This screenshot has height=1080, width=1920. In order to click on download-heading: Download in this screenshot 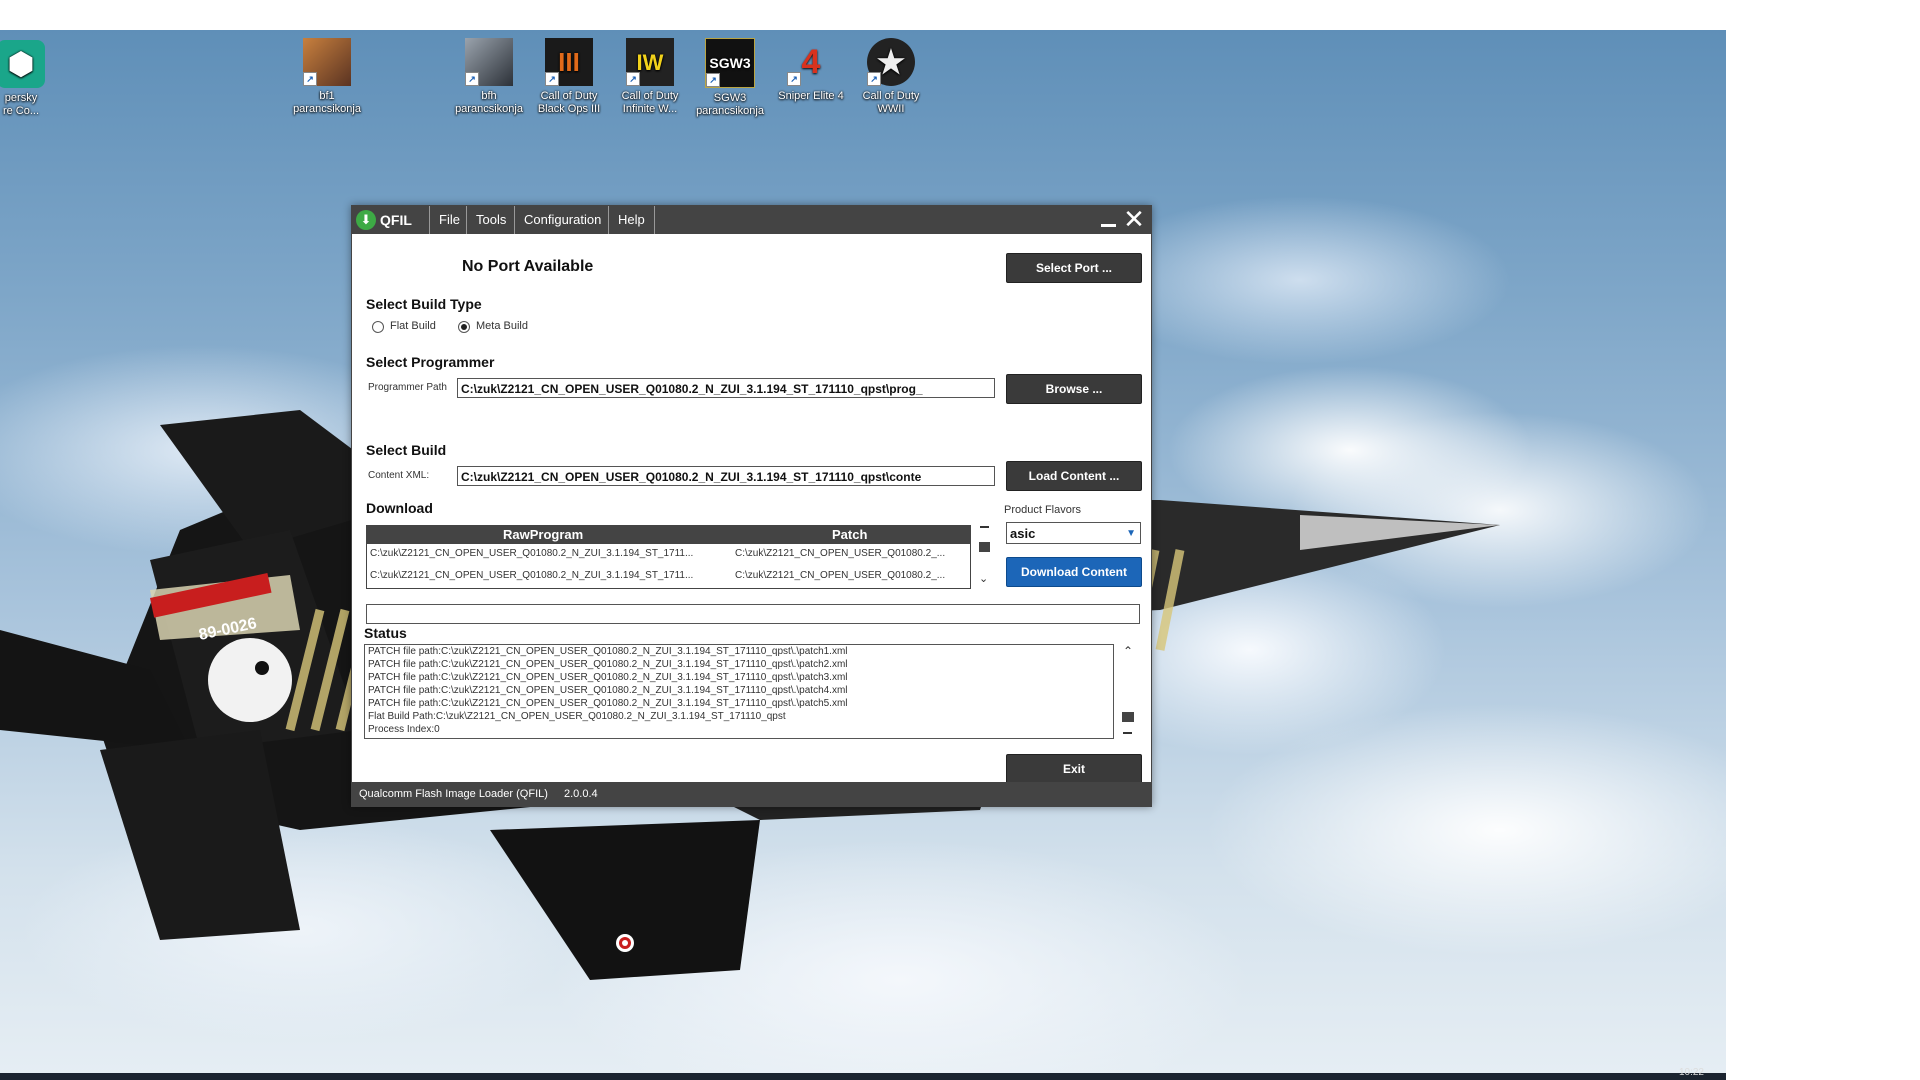, I will do `click(399, 508)`.